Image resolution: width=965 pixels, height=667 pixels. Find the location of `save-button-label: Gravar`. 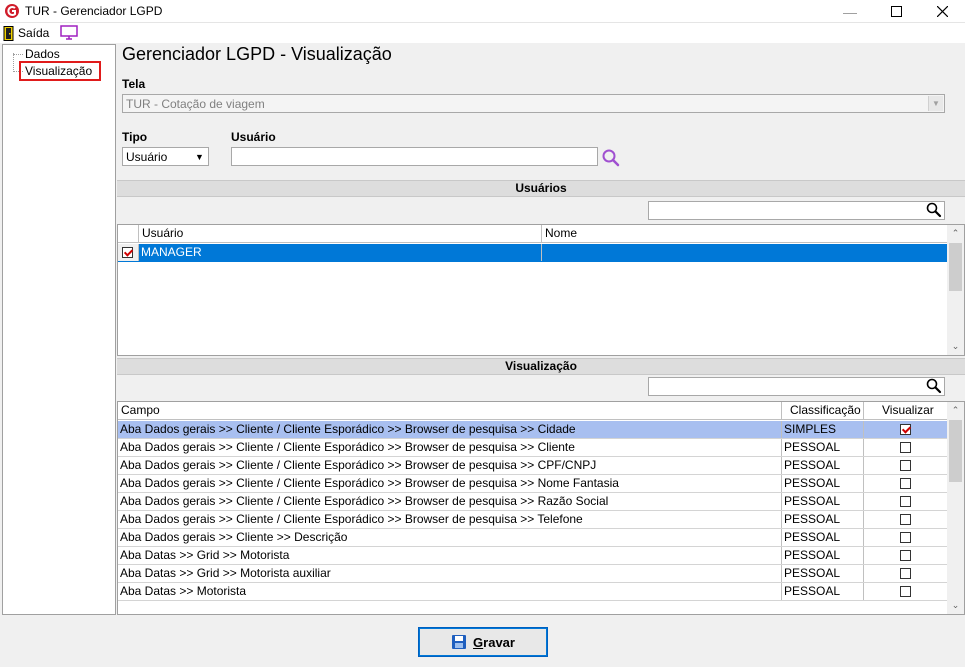

save-button-label: Gravar is located at coordinates (494, 642).